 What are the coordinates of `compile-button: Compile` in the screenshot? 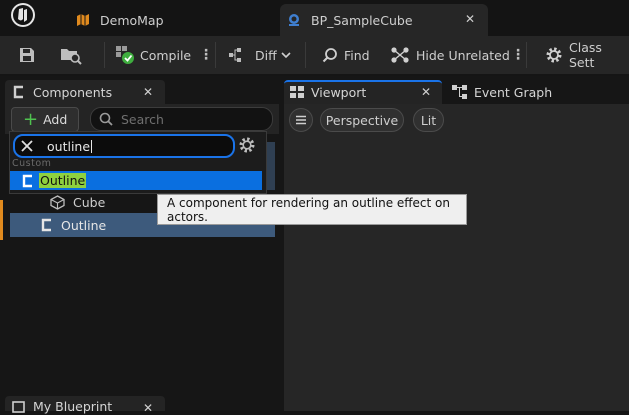 It's located at (153, 55).